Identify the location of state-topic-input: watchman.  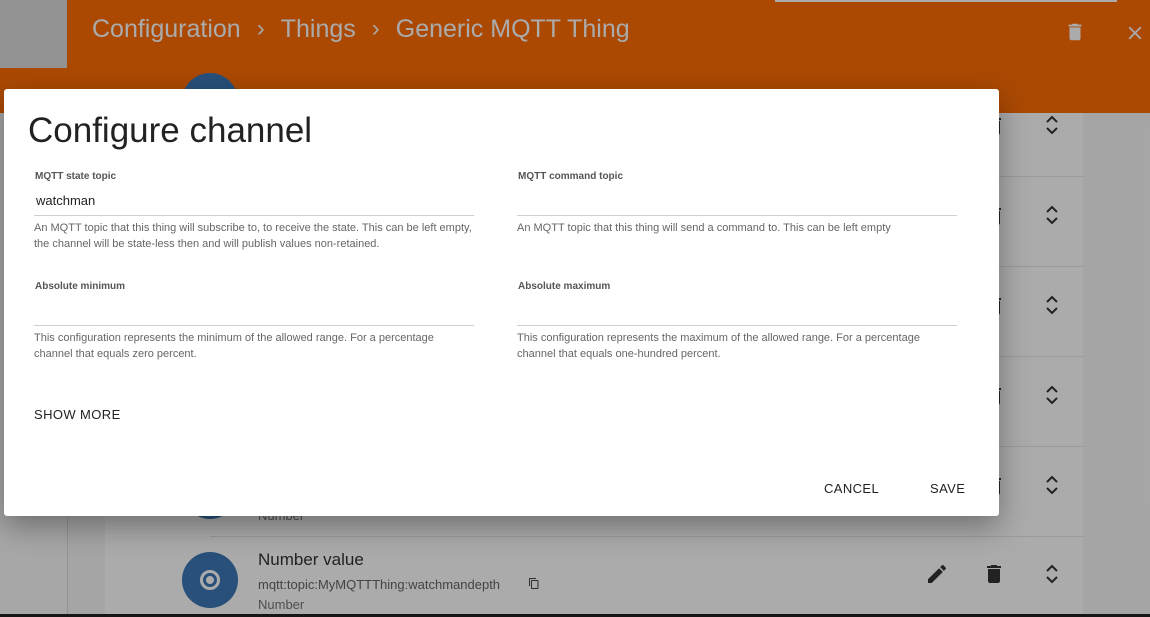
(65, 200).